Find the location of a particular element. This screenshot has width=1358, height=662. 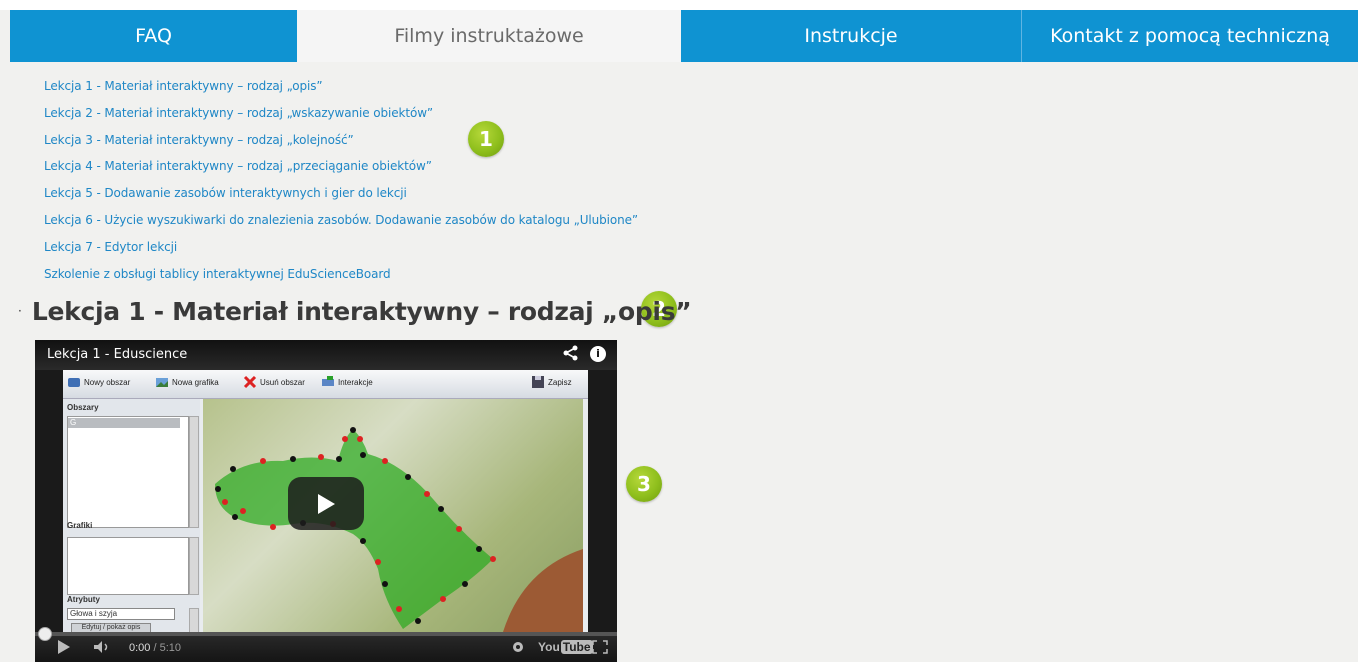

time-total: / 5:10 is located at coordinates (165, 648).